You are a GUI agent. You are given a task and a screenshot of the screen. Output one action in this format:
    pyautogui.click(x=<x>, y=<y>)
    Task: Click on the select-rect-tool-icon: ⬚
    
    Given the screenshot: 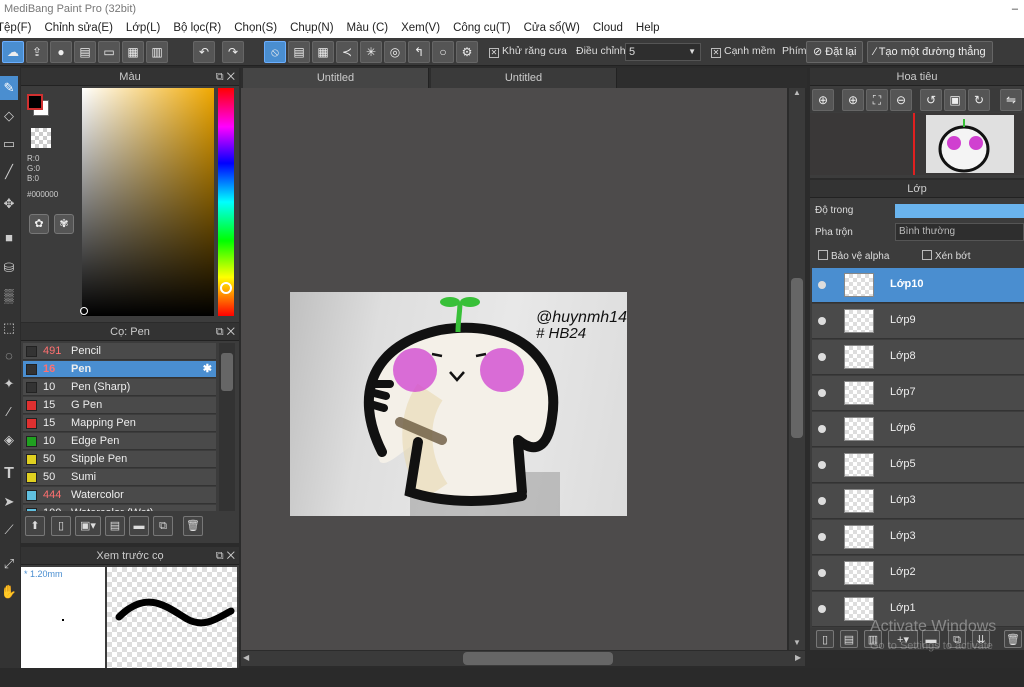 What is the action you would take?
    pyautogui.click(x=9, y=328)
    